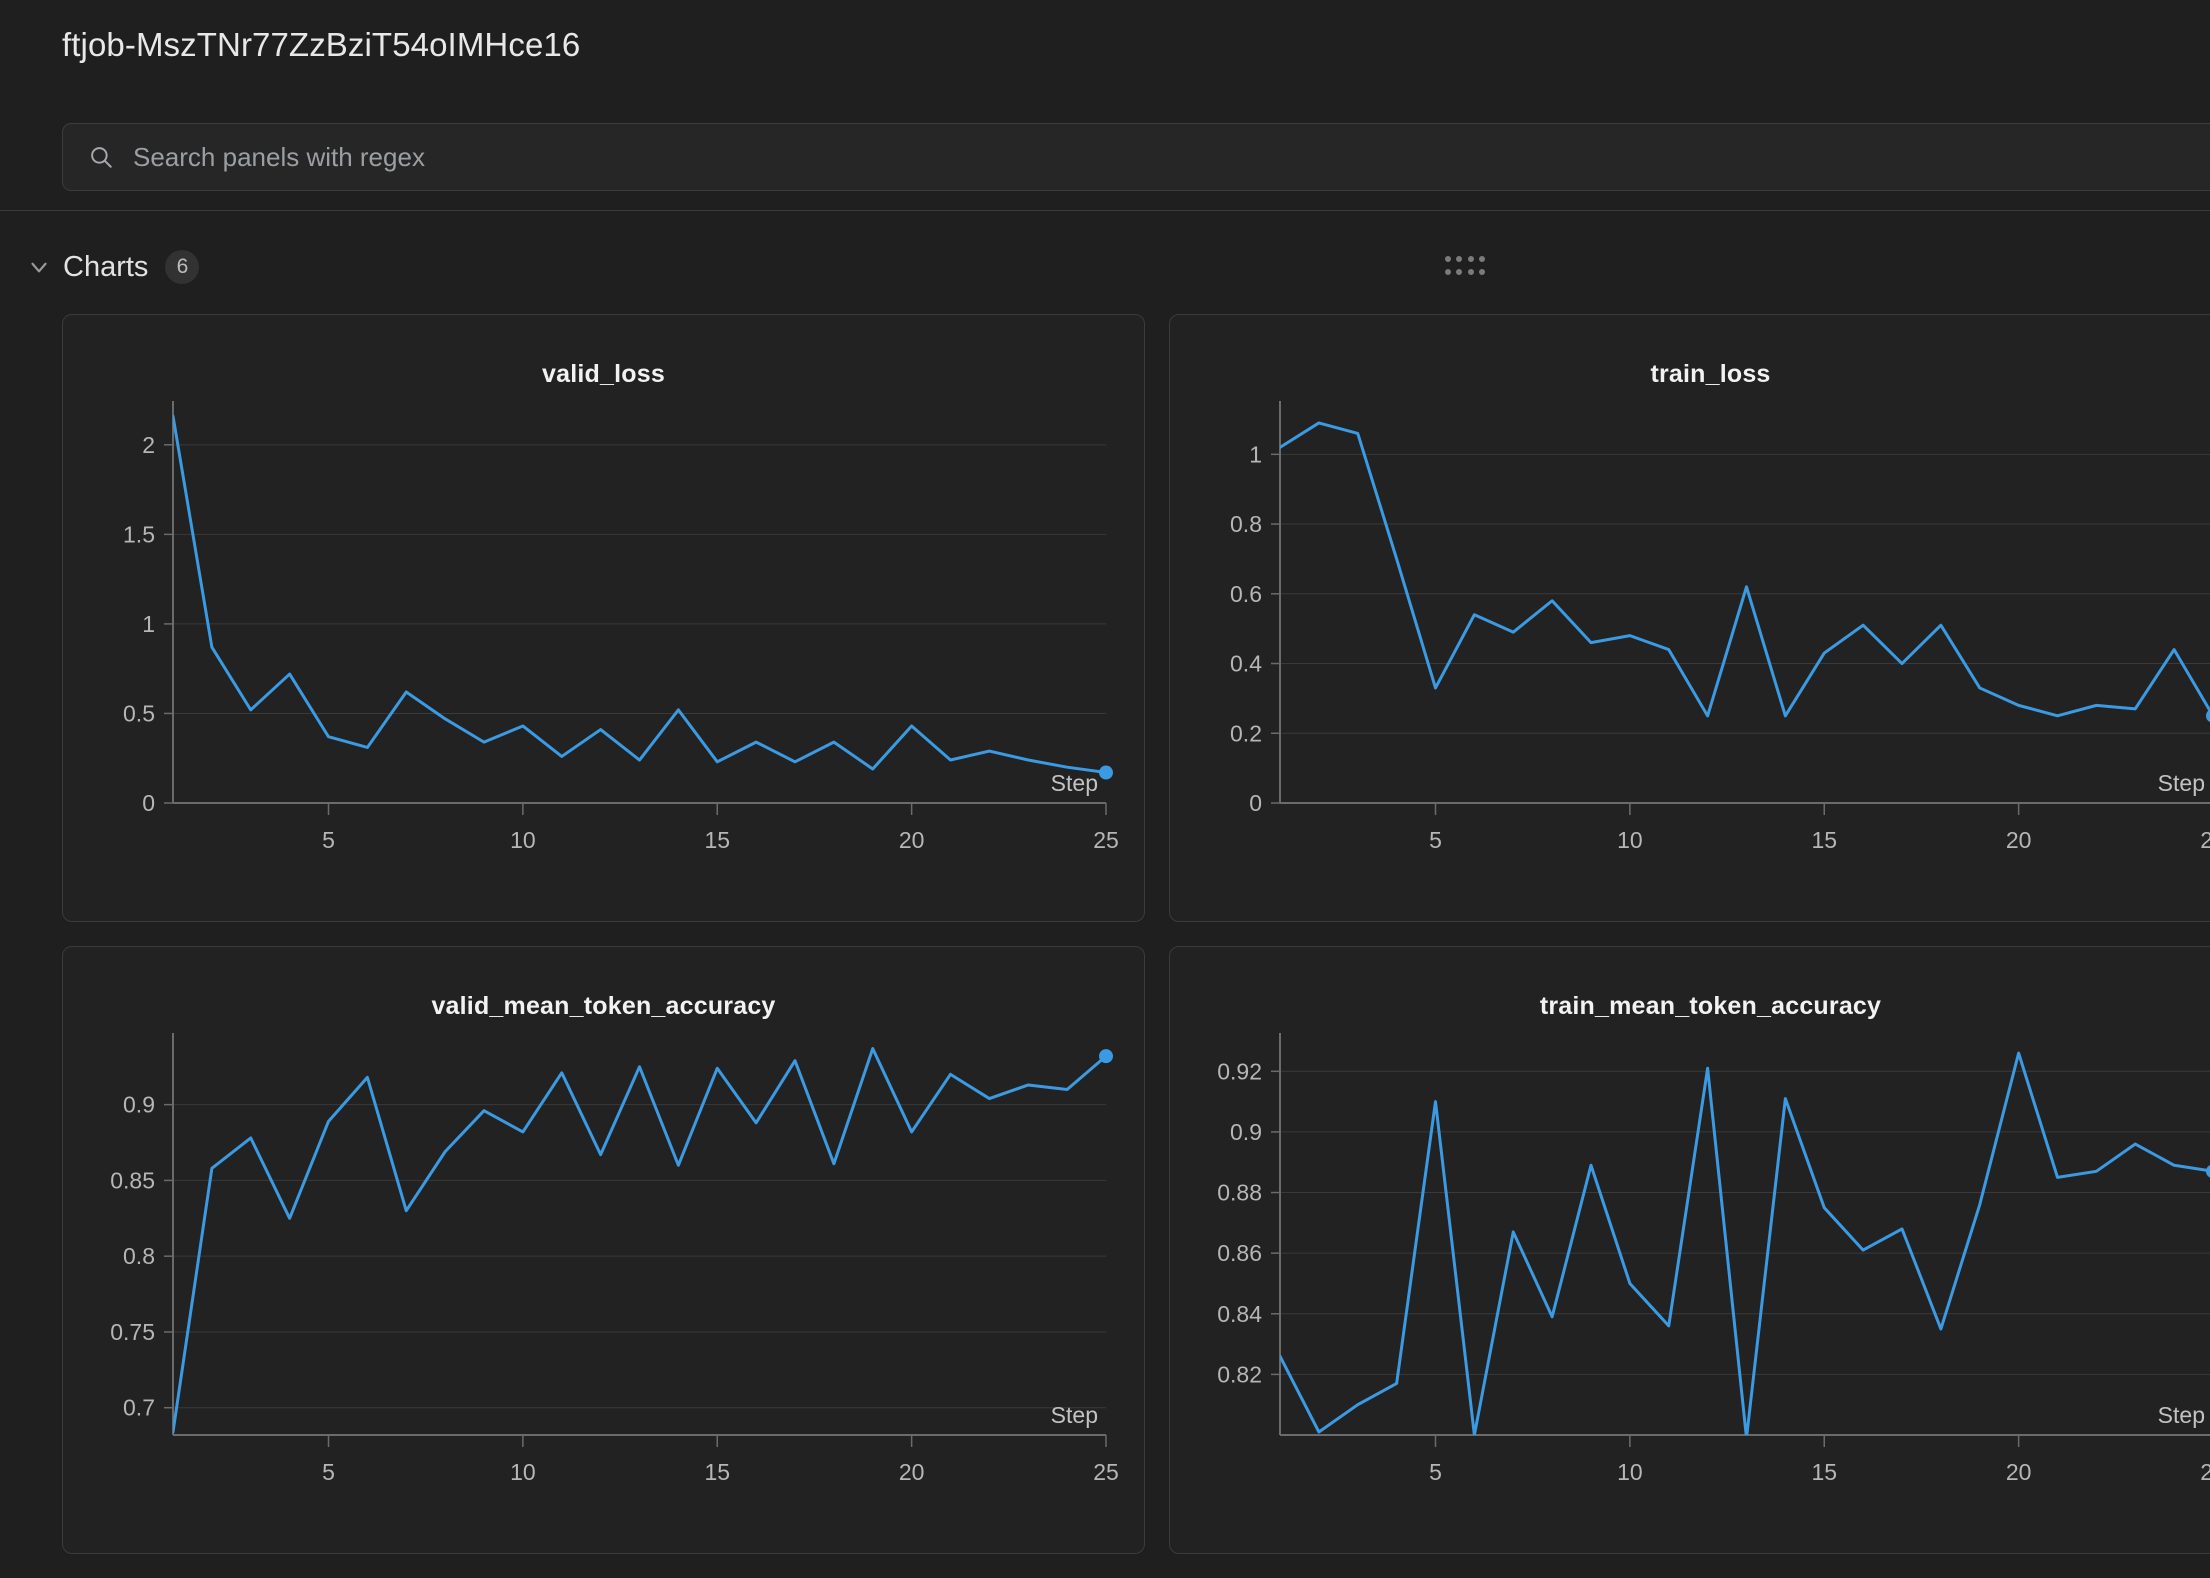 The image size is (2210, 1578). I want to click on page-title: ftjob-MszTNr77ZzBziT54oIMHce16, so click(321, 44).